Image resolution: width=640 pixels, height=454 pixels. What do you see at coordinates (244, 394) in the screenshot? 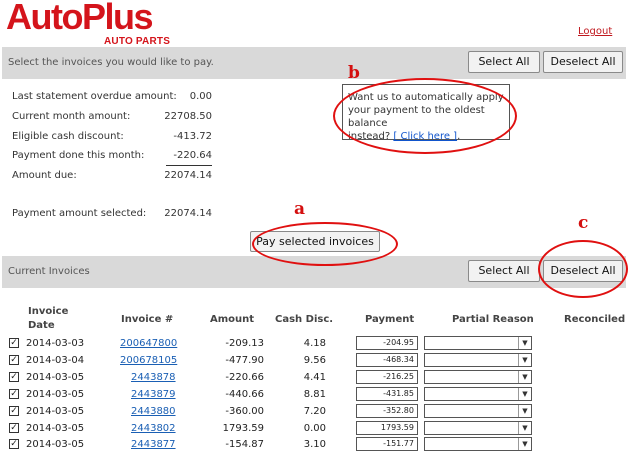
I see `row-amount: -440.66` at bounding box center [244, 394].